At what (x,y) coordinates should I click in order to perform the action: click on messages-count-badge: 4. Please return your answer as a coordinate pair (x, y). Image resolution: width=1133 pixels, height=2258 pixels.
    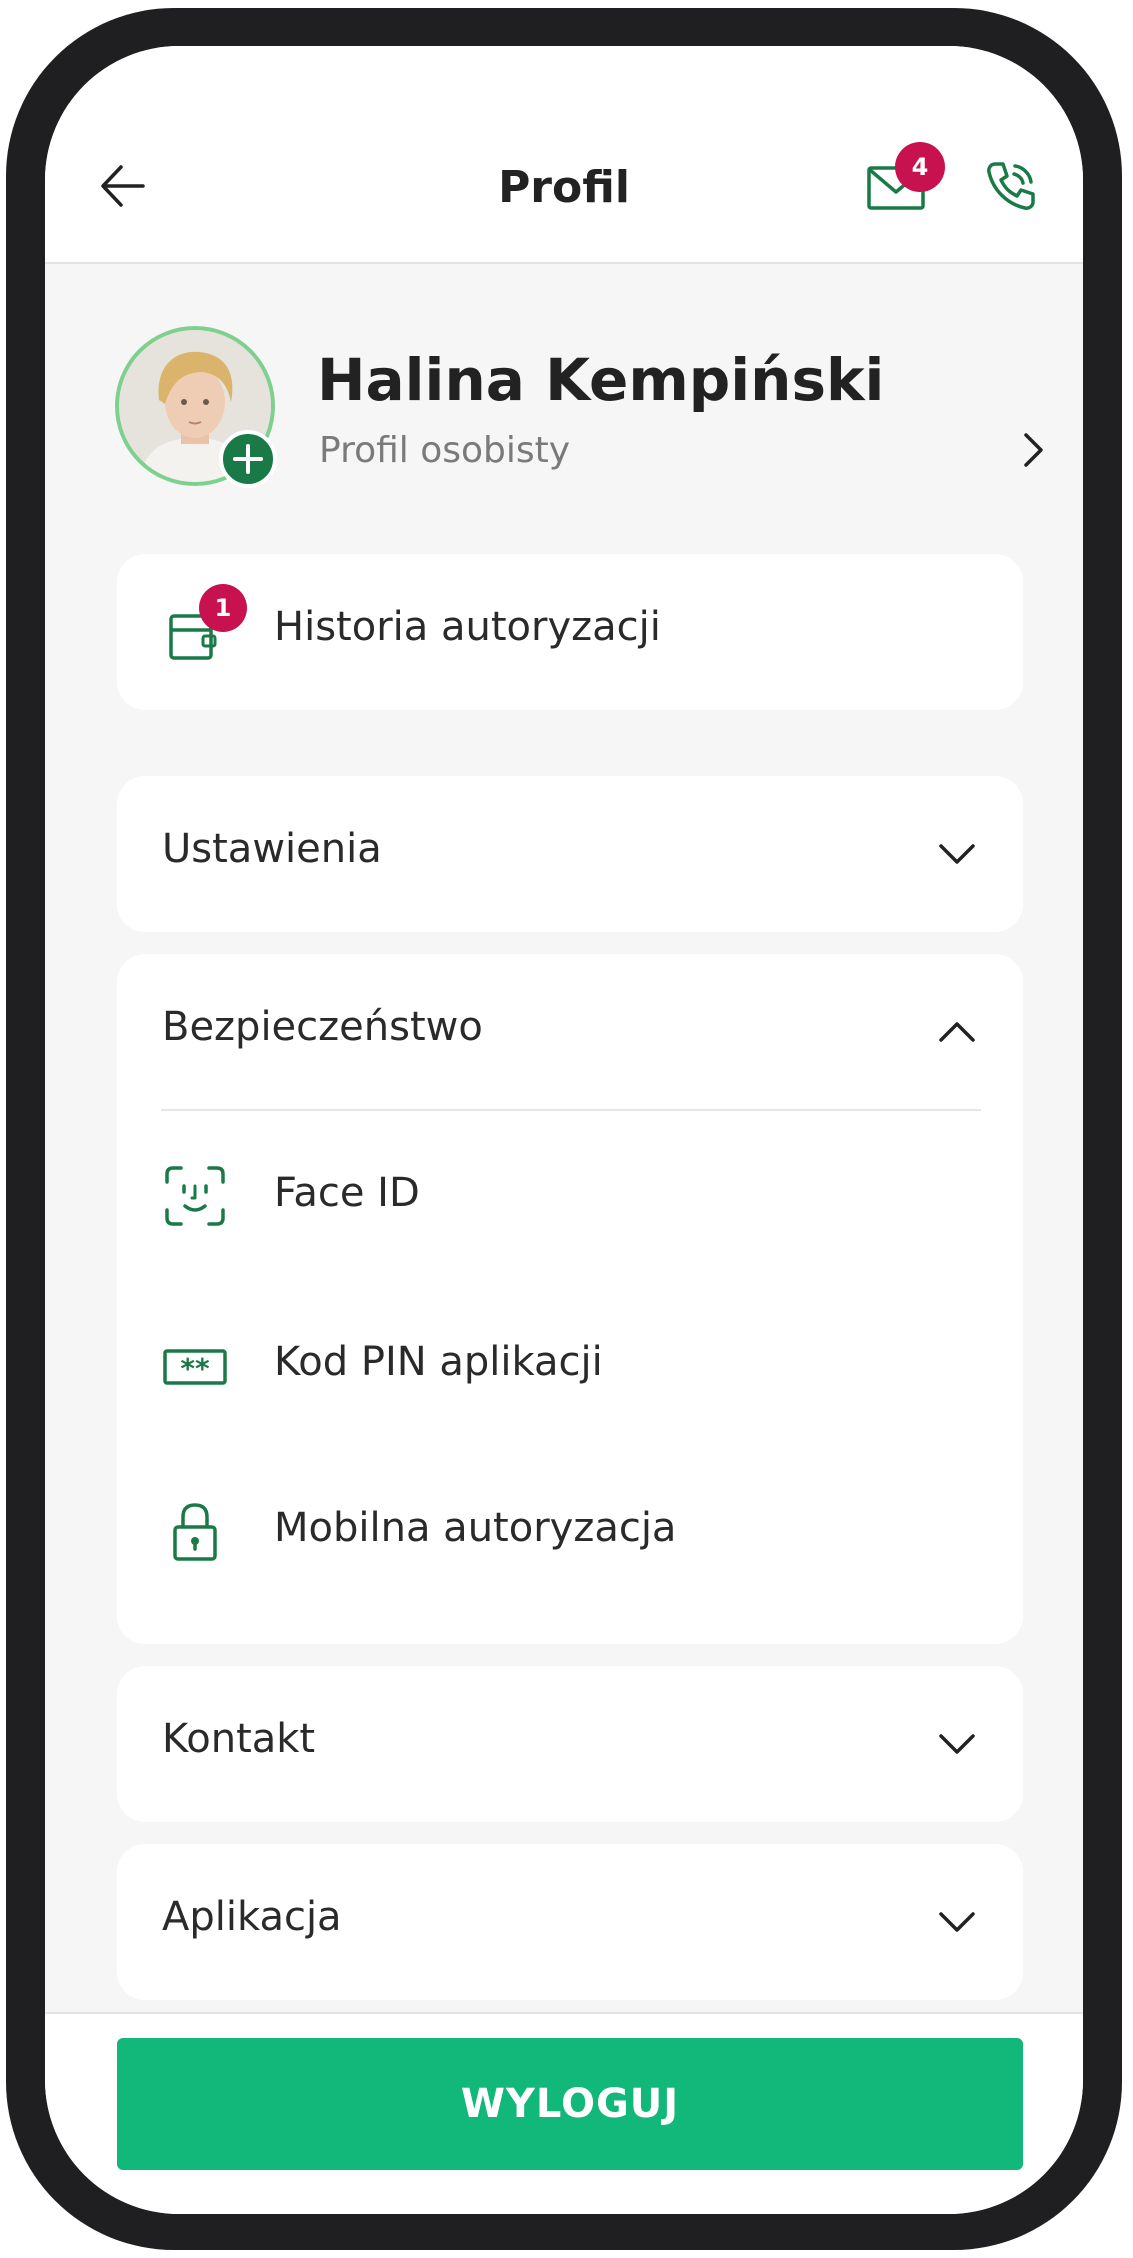
    Looking at the image, I should click on (920, 167).